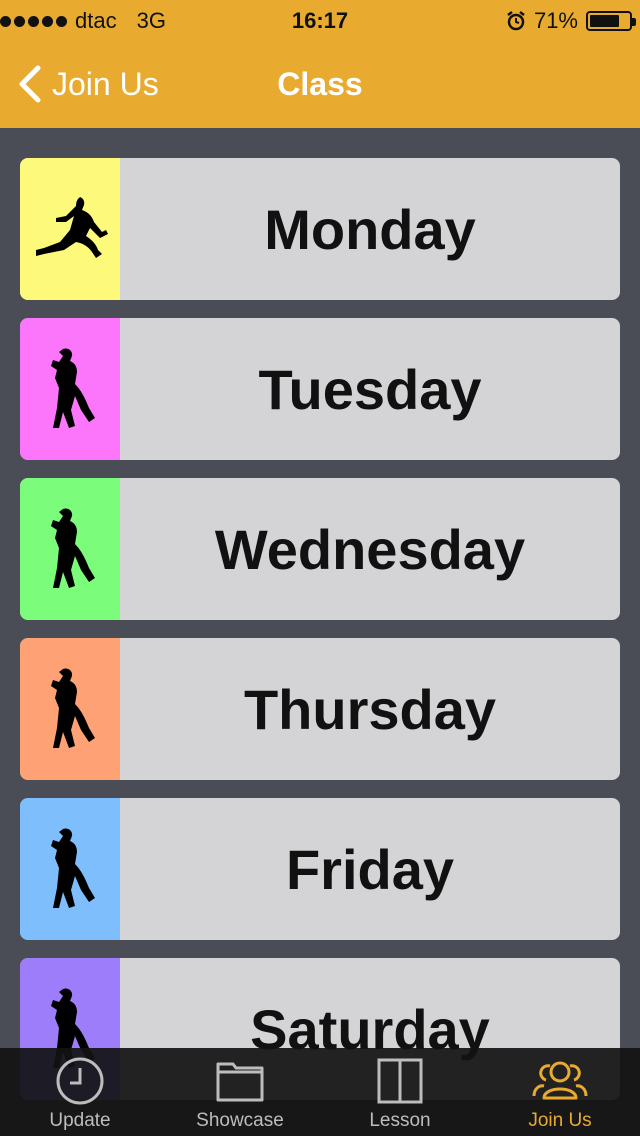 This screenshot has height=1136, width=640. Describe the element at coordinates (555, 20) in the screenshot. I see `battery-percent: 71%` at that location.